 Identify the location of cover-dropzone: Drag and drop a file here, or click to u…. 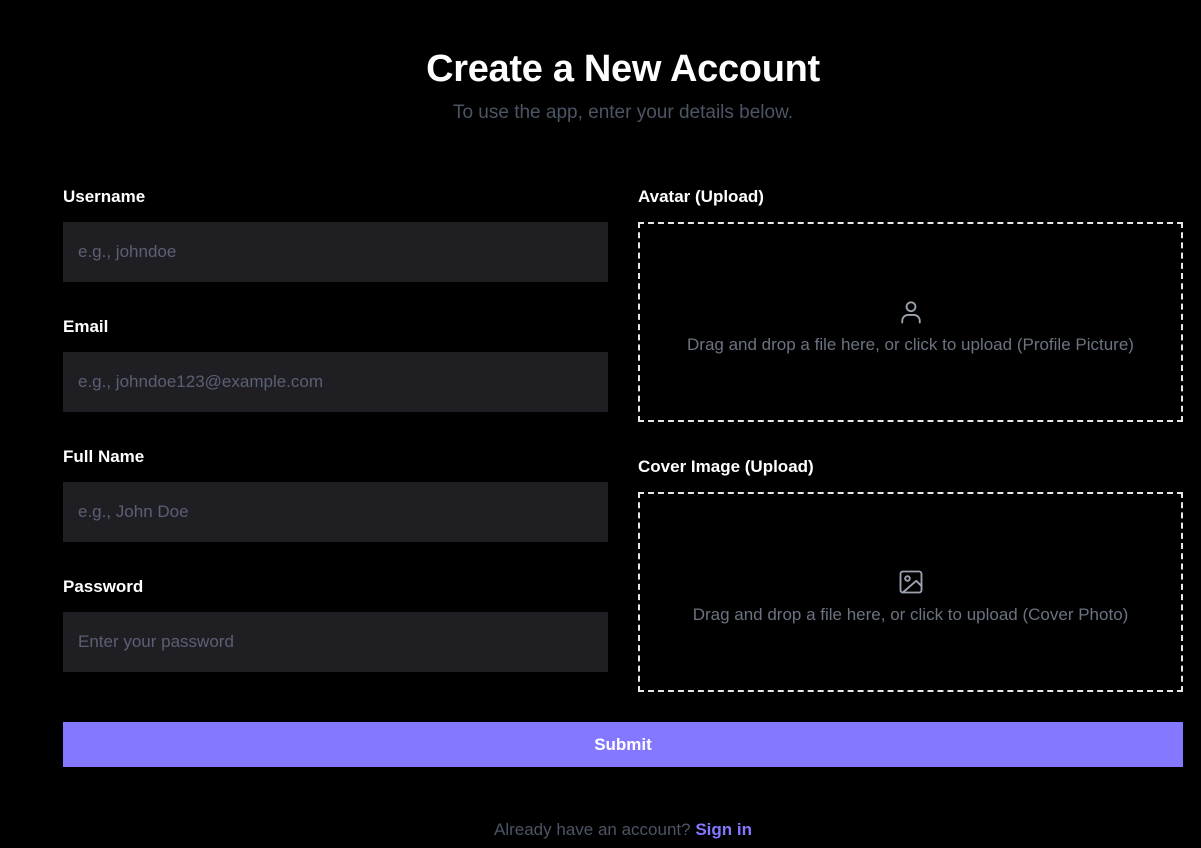
(910, 592).